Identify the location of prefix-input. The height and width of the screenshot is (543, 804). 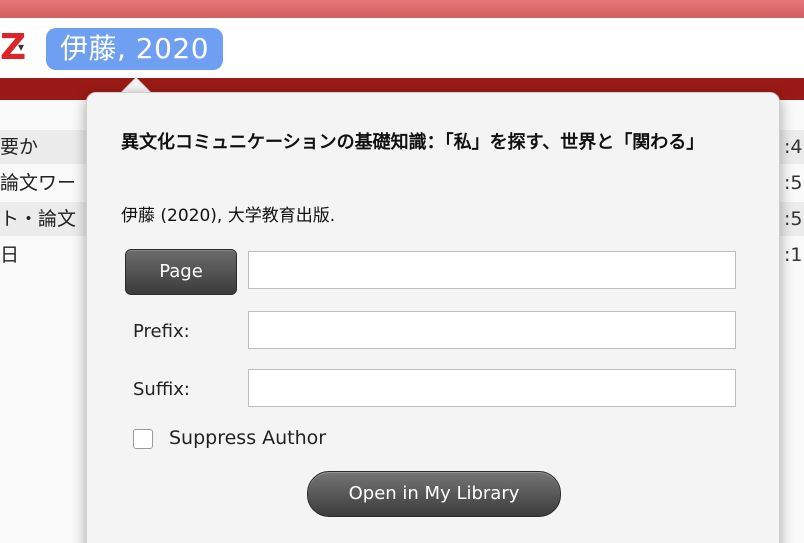
(492, 330).